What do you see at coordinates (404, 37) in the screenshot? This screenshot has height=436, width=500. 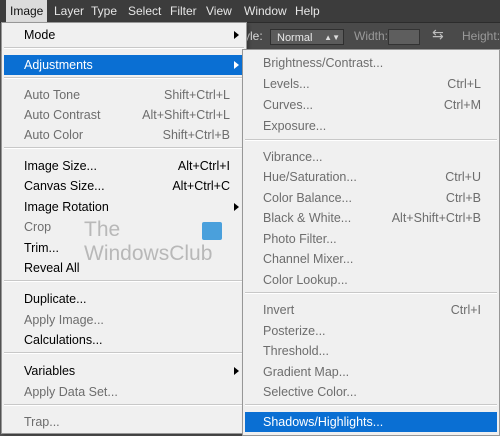 I see `width-input` at bounding box center [404, 37].